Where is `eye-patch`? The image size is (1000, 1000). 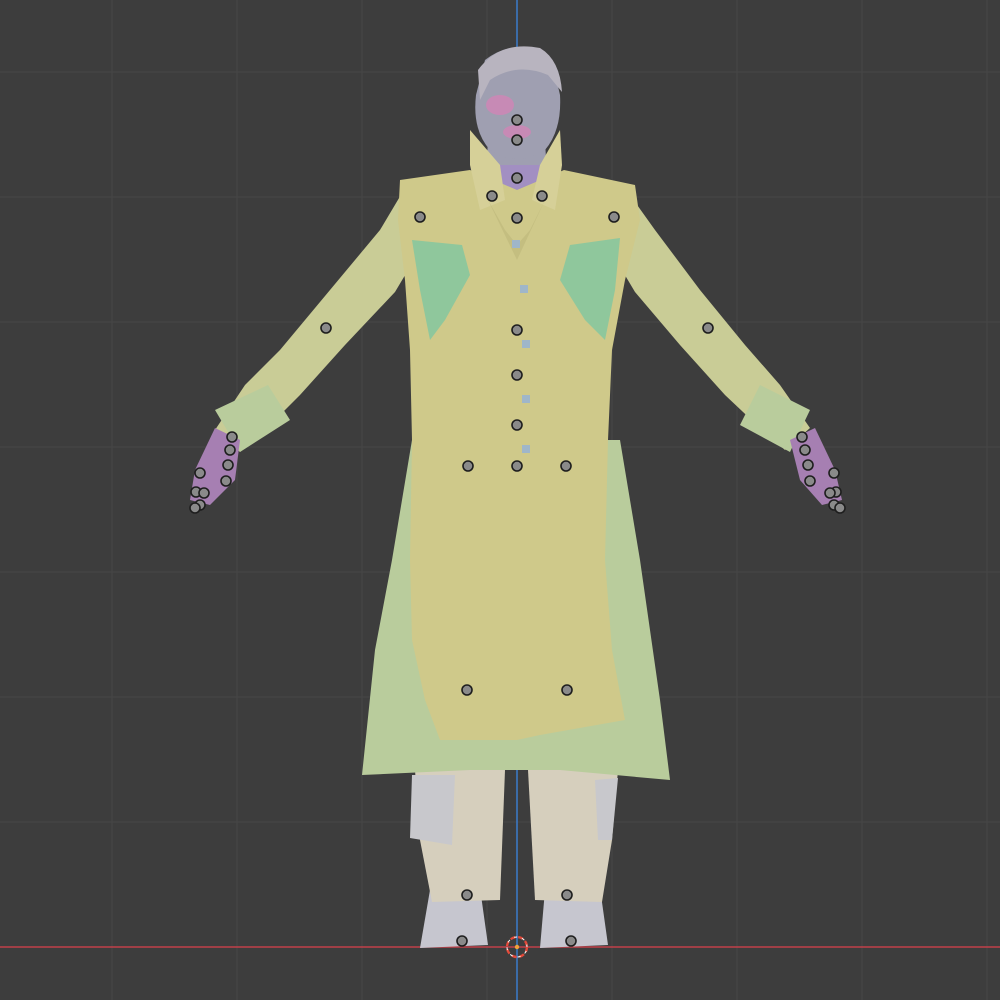 eye-patch is located at coordinates (500, 105).